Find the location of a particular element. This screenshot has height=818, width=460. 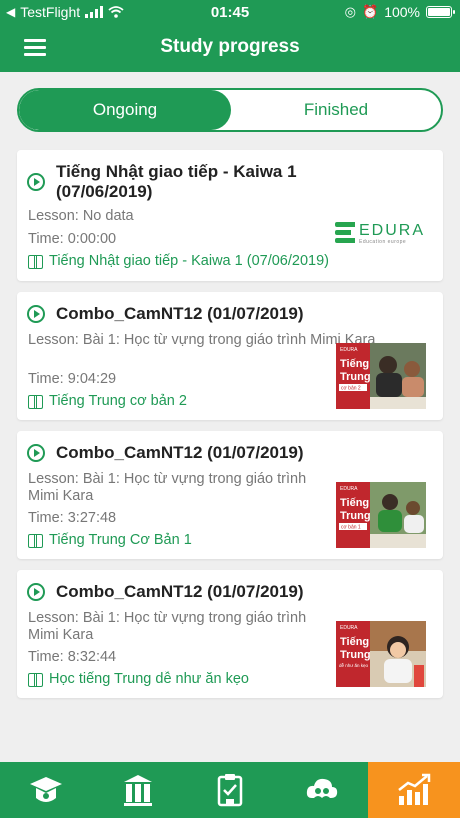

page-title: Study progress is located at coordinates (230, 46).